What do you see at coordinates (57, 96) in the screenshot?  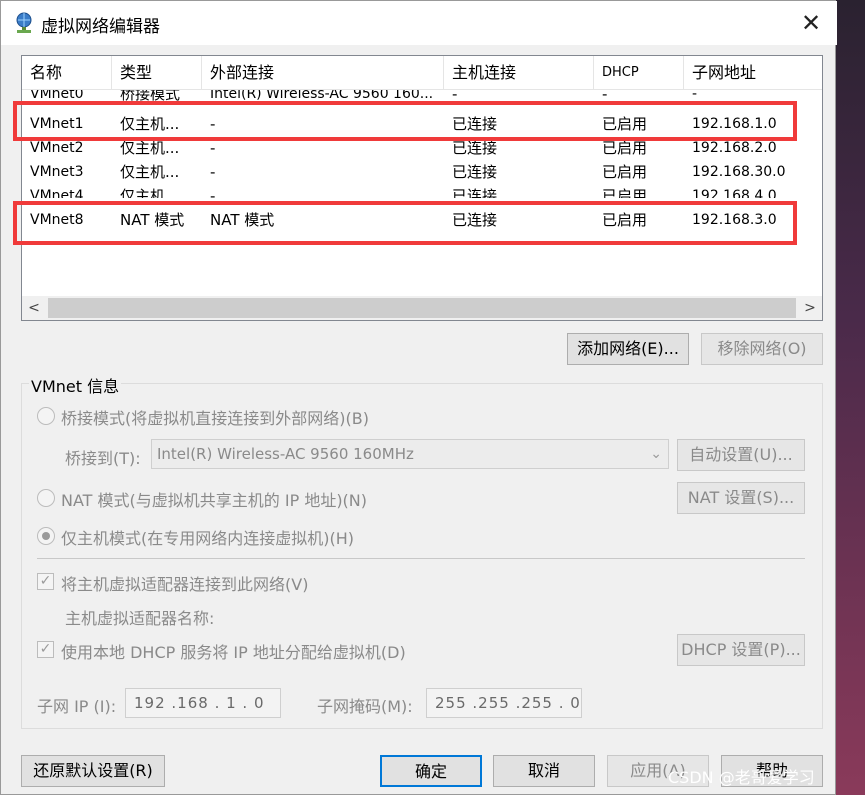 I see `cell-name: VMnet0` at bounding box center [57, 96].